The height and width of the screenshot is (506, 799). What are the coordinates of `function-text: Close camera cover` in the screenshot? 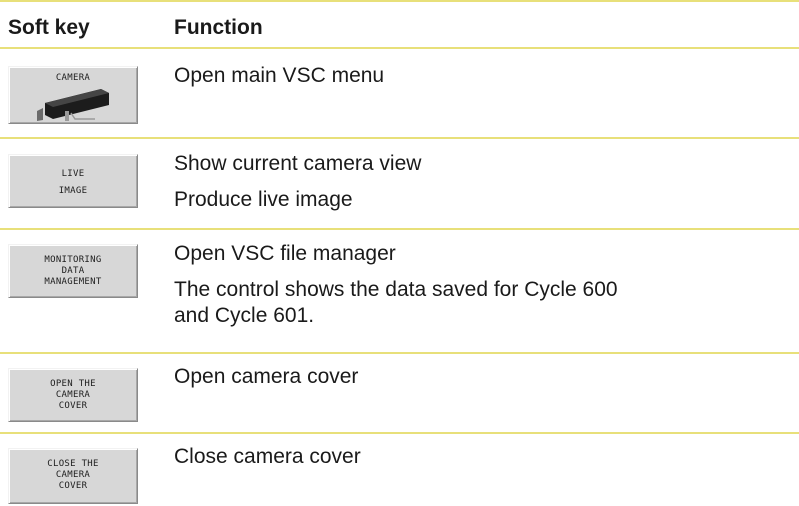 It's located at (267, 456).